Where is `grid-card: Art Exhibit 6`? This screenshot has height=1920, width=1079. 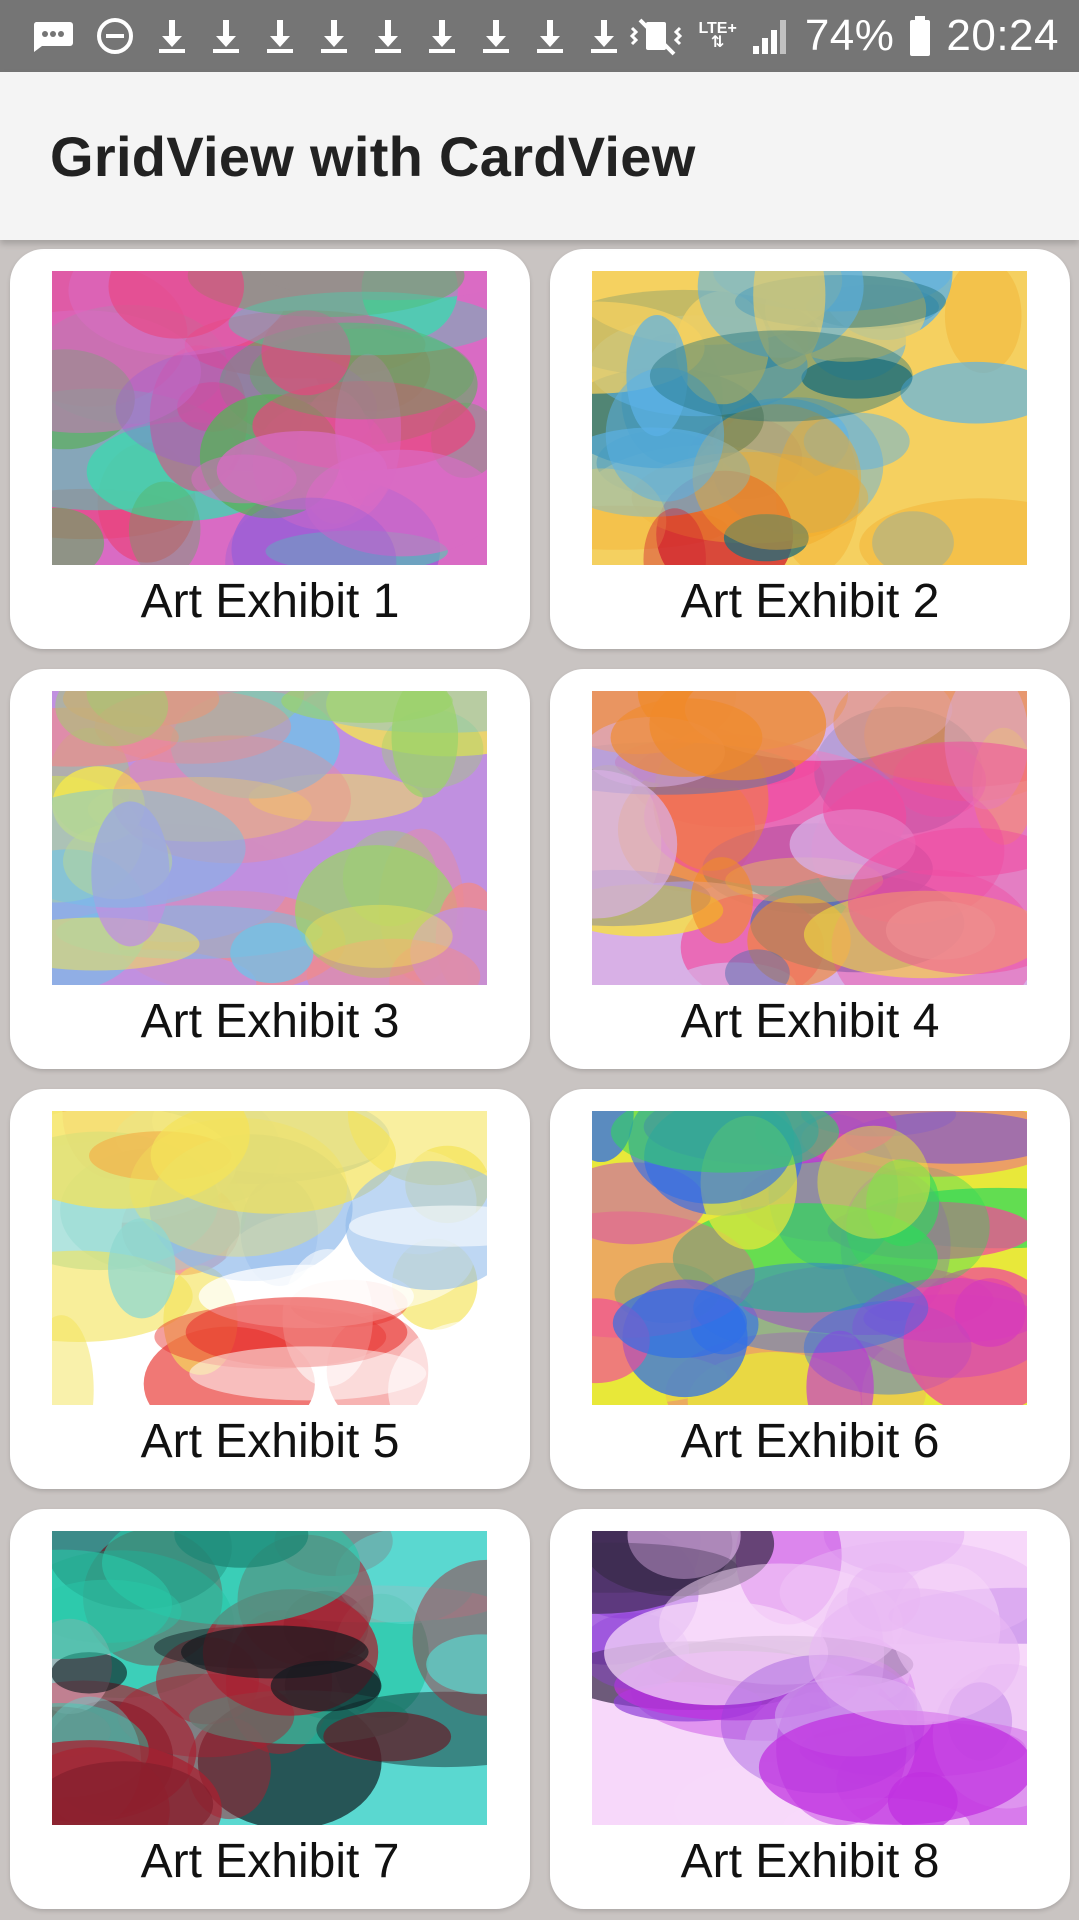
grid-card: Art Exhibit 6 is located at coordinates (810, 1289).